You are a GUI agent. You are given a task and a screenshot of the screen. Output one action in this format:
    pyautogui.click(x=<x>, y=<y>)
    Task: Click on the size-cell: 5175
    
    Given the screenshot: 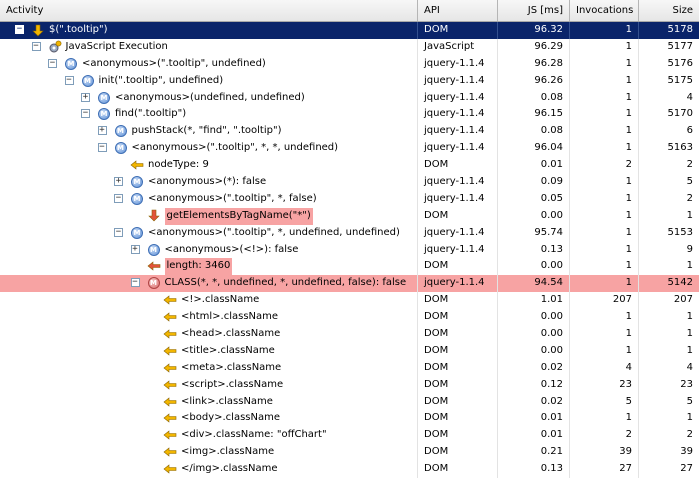 What is the action you would take?
    pyautogui.click(x=680, y=80)
    